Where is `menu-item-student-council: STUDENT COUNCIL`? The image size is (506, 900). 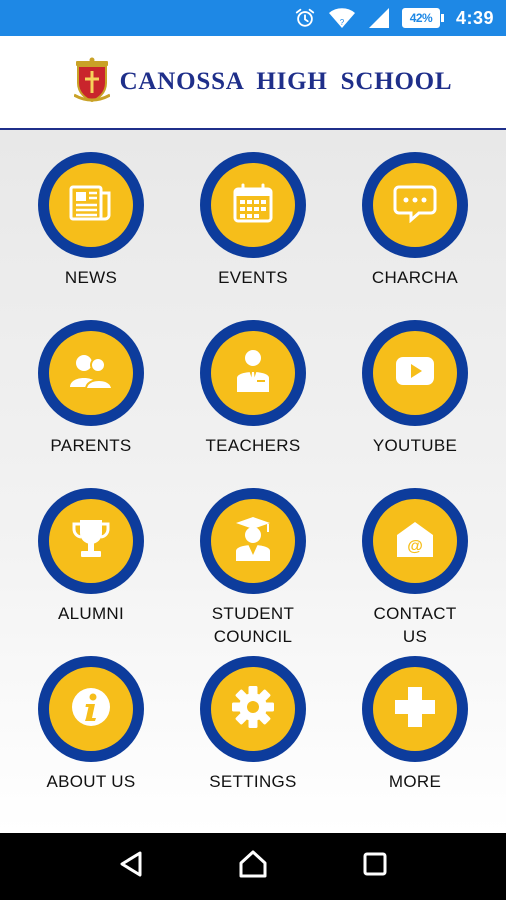
menu-item-student-council: STUDENT COUNCIL is located at coordinates (253, 568).